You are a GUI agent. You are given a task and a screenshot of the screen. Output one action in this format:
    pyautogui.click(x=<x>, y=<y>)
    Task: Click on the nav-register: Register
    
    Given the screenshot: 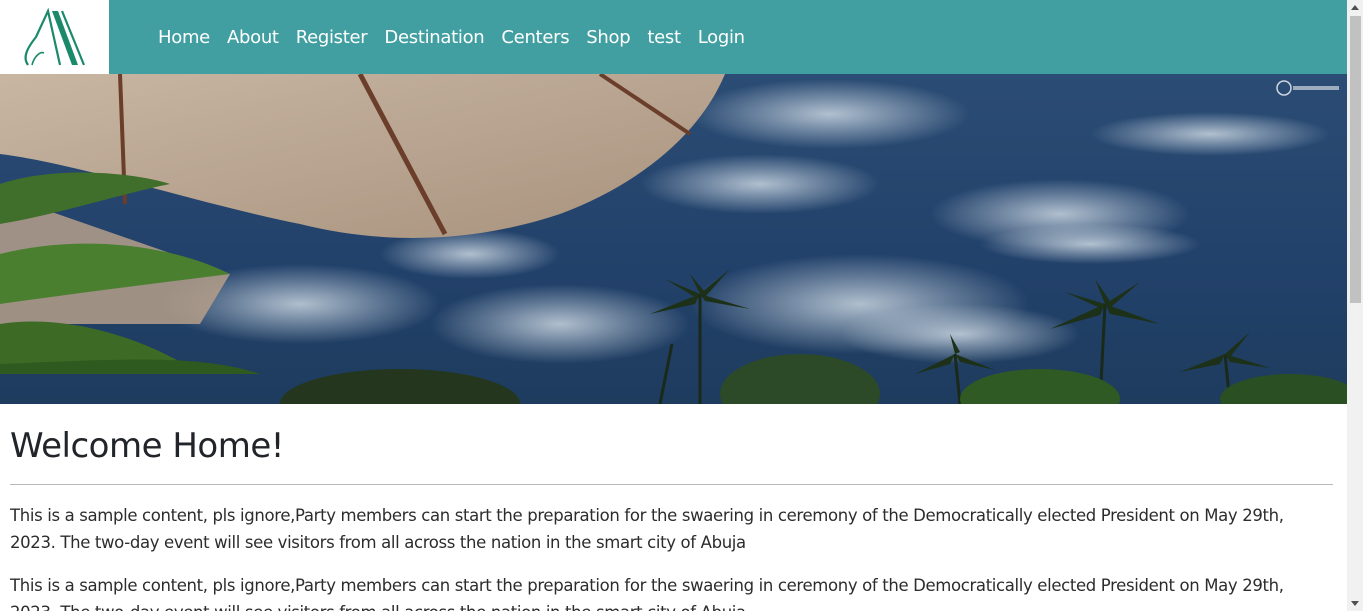 What is the action you would take?
    pyautogui.click(x=332, y=37)
    